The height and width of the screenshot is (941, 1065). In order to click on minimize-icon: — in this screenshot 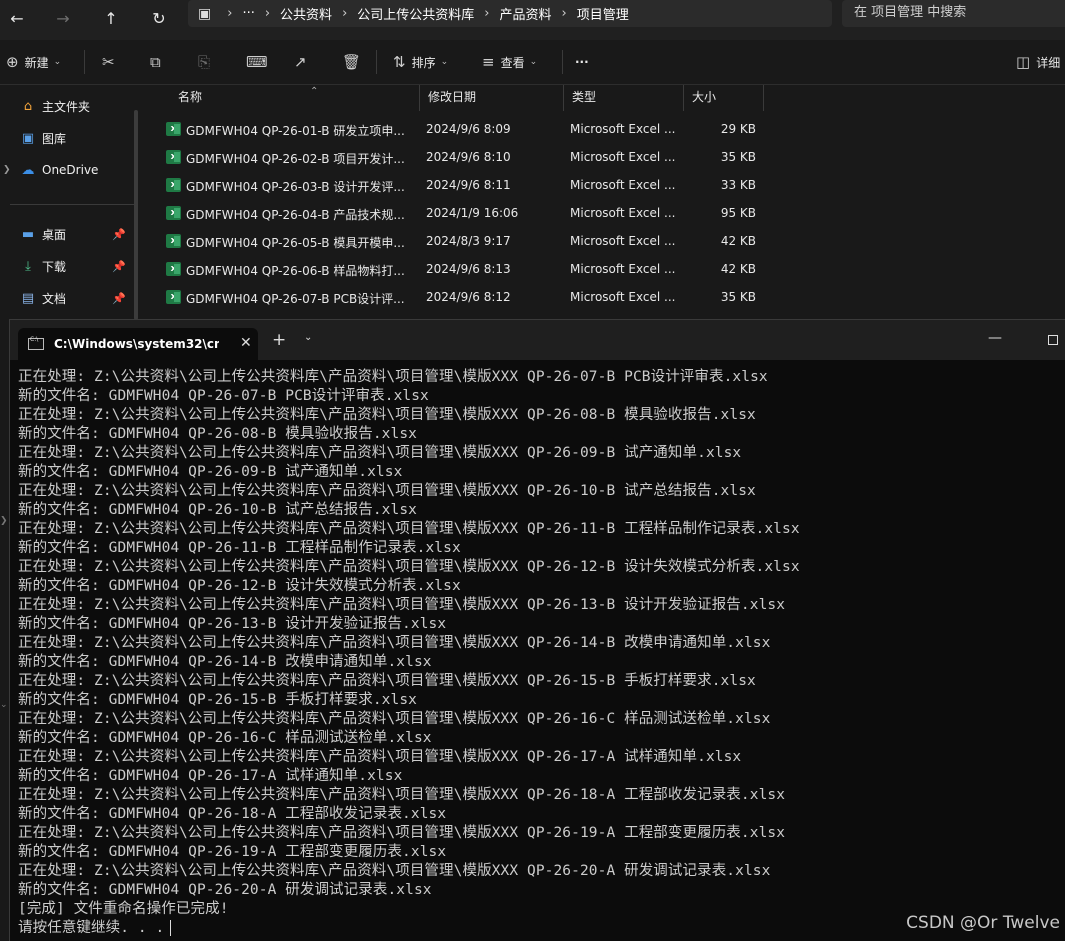, I will do `click(995, 338)`.